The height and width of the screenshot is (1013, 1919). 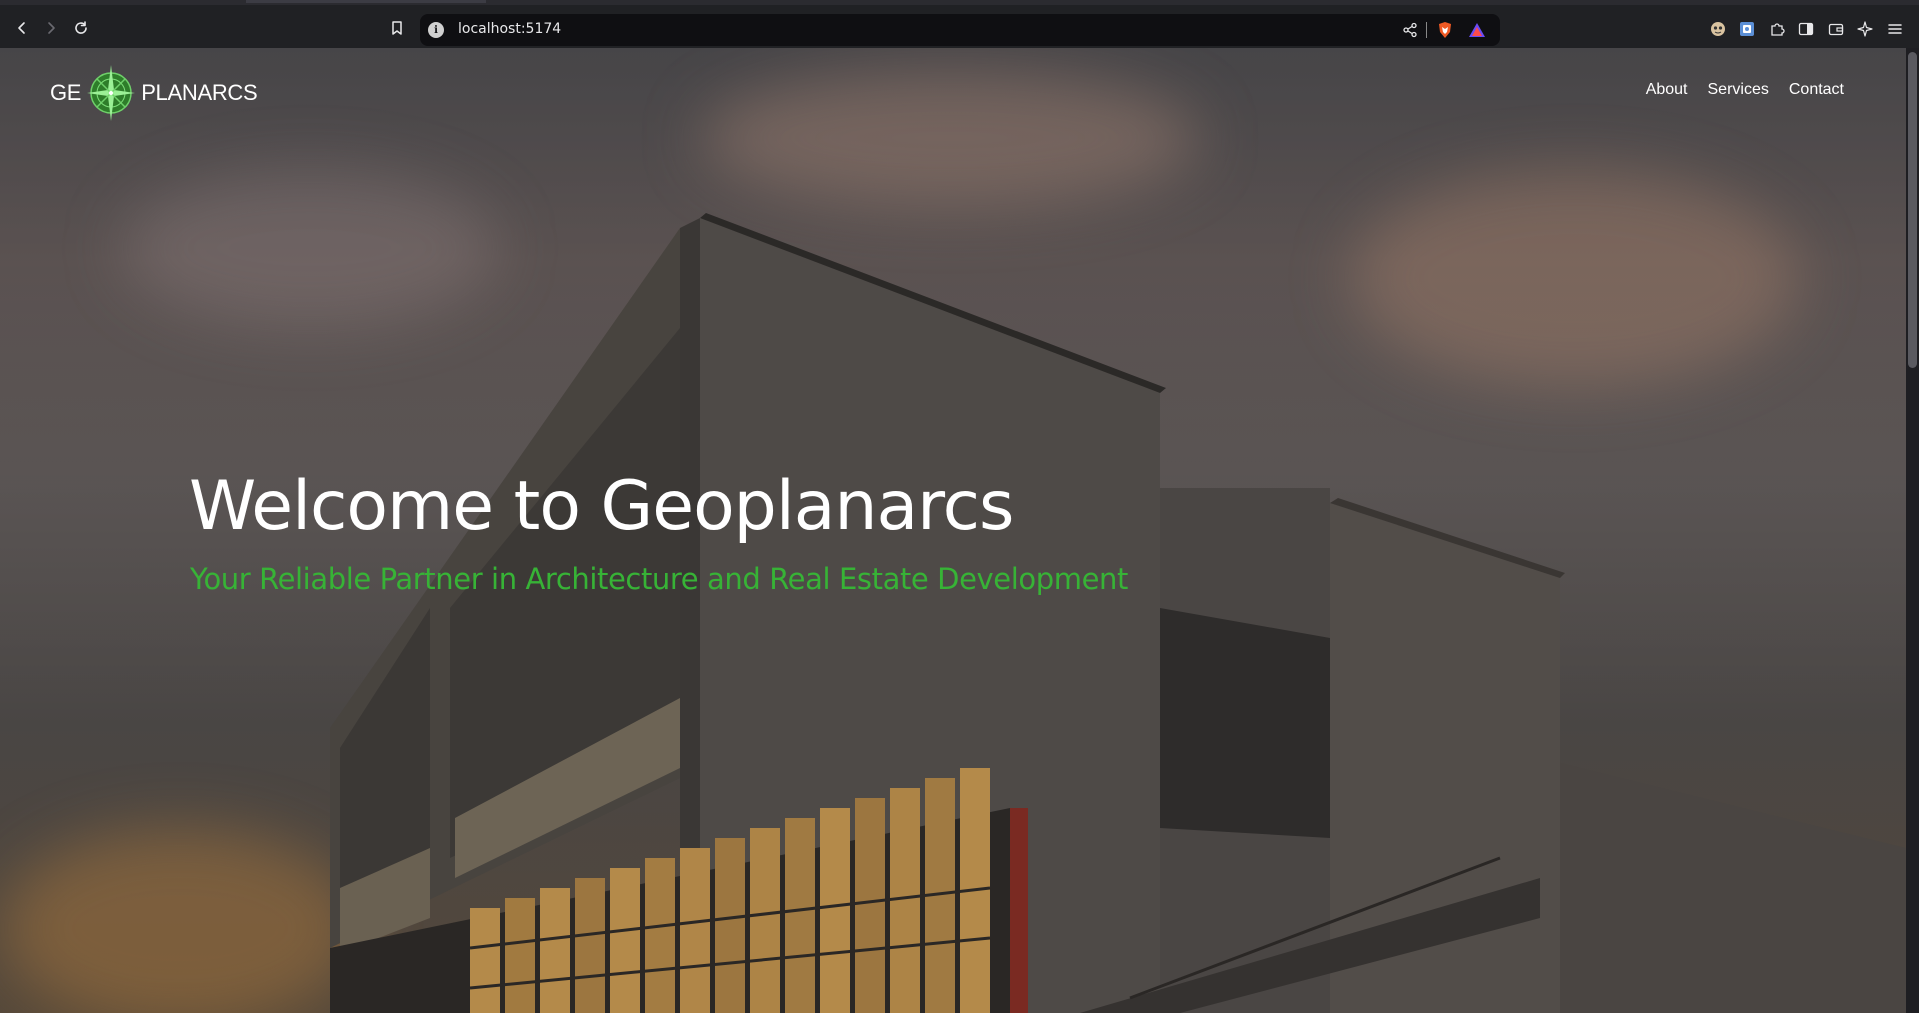 What do you see at coordinates (1445, 30) in the screenshot?
I see `brave-shield-icon` at bounding box center [1445, 30].